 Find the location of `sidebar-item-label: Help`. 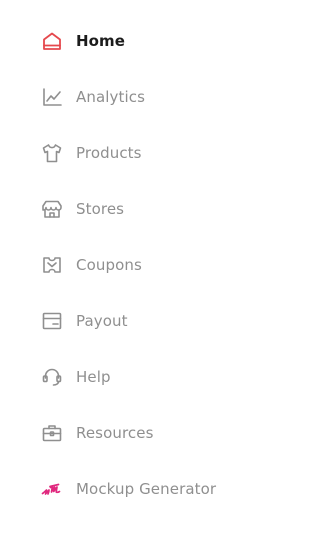

sidebar-item-label: Help is located at coordinates (93, 377).